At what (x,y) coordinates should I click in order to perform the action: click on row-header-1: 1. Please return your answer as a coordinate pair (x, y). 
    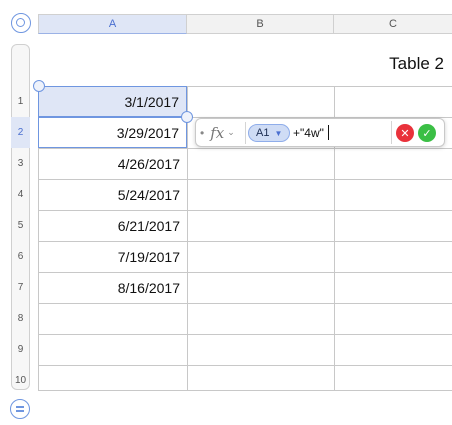
    Looking at the image, I should click on (20, 101).